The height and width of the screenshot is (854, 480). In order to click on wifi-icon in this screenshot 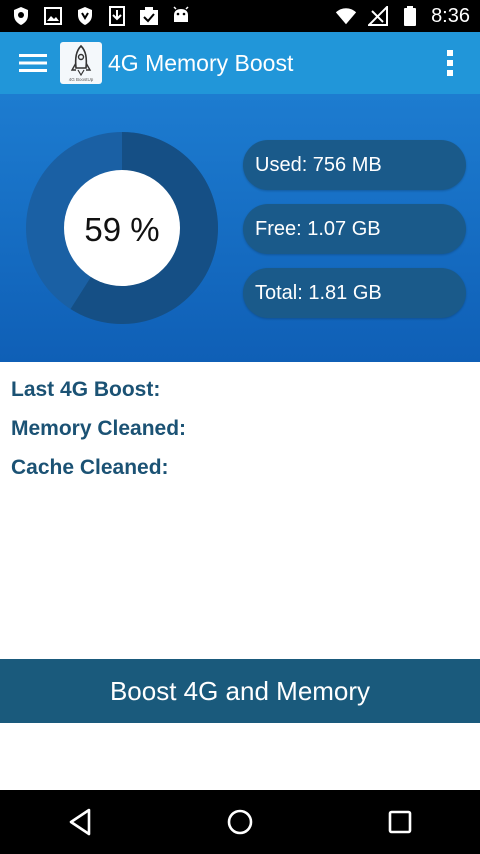, I will do `click(346, 16)`.